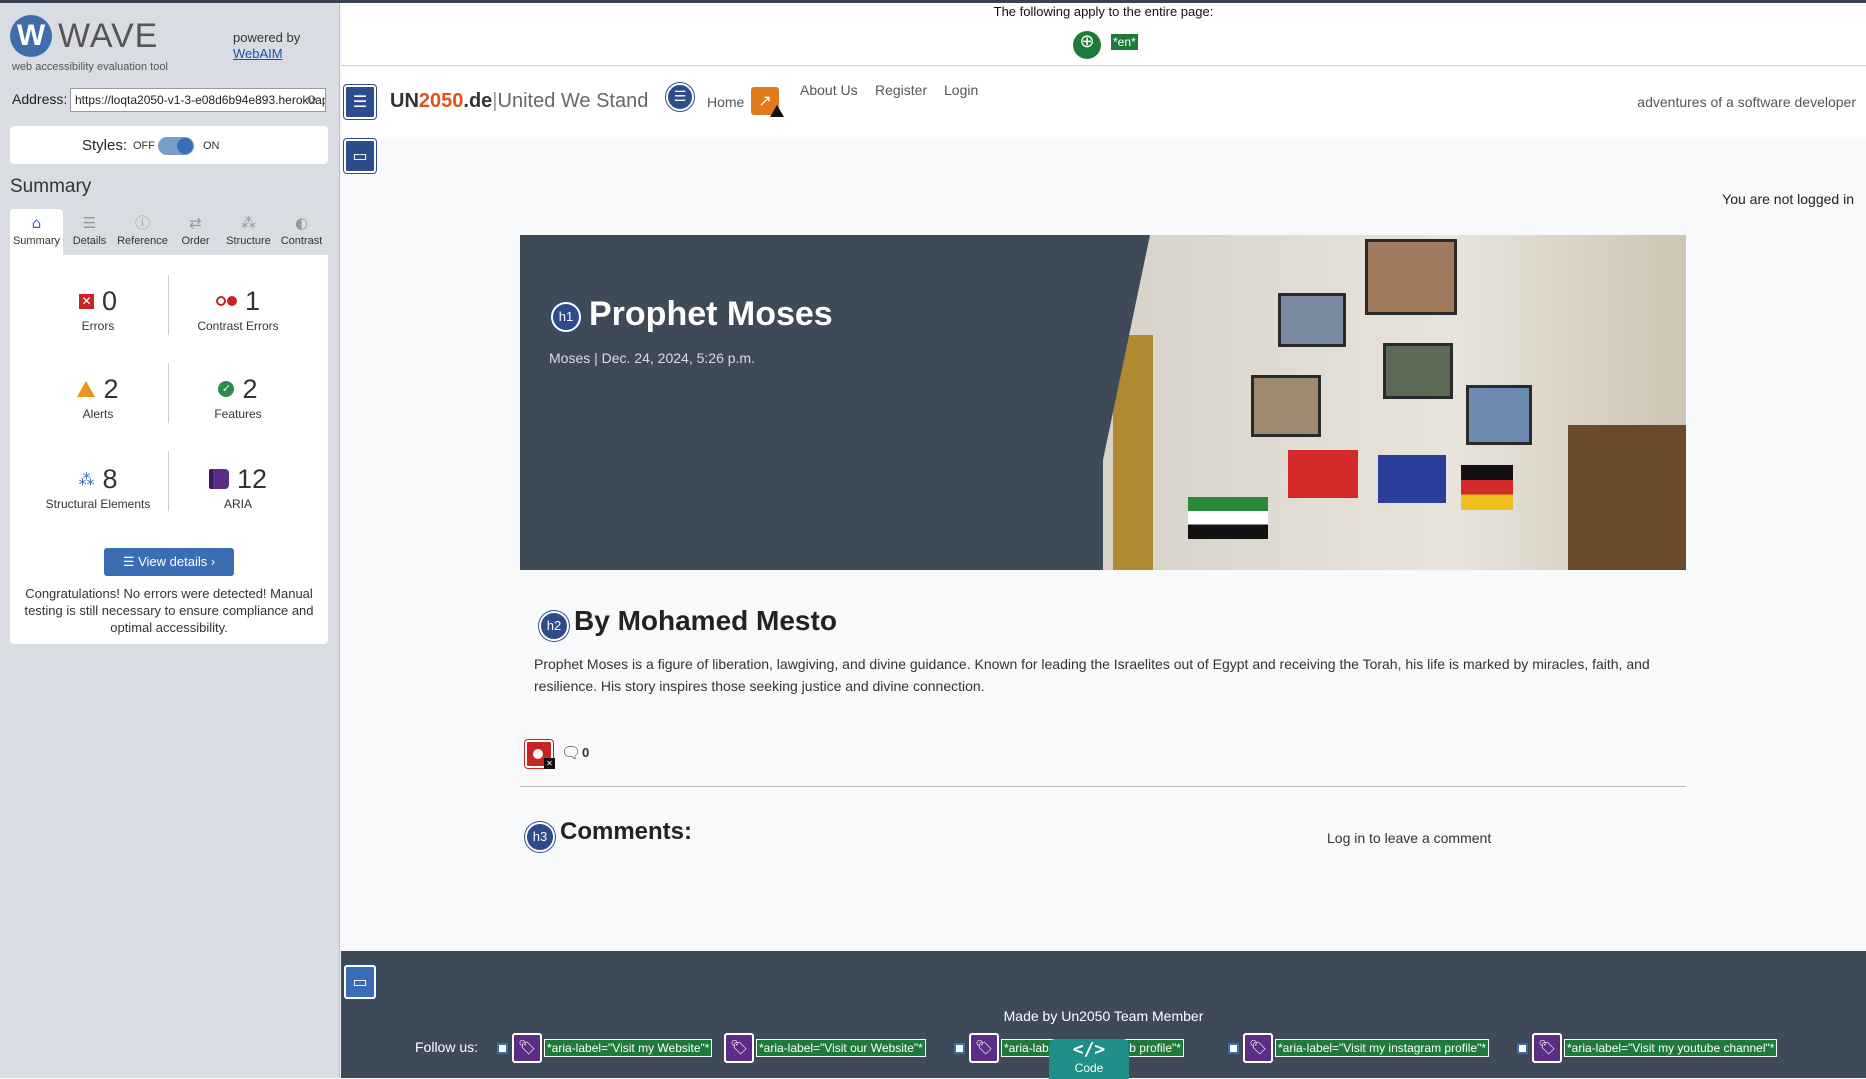 This screenshot has height=1079, width=1866. What do you see at coordinates (441, 101) in the screenshot?
I see `brand-num: 2050` at bounding box center [441, 101].